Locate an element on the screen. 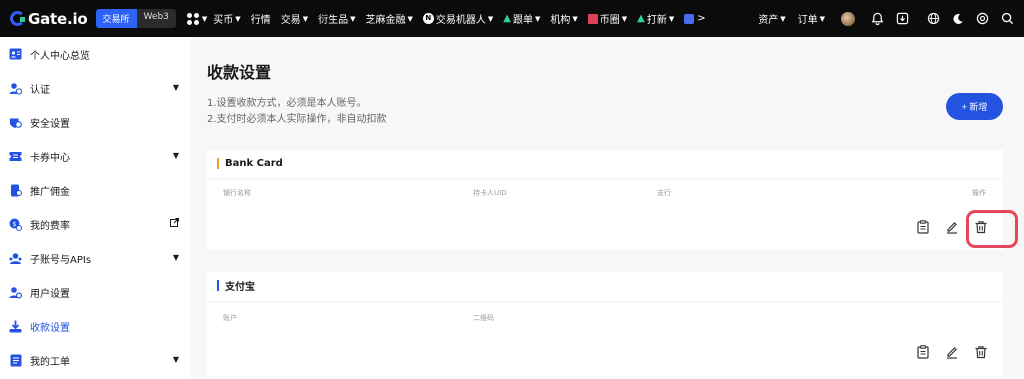 The height and width of the screenshot is (379, 1024). sidebar-item-security: 安全设置 is located at coordinates (95, 122).